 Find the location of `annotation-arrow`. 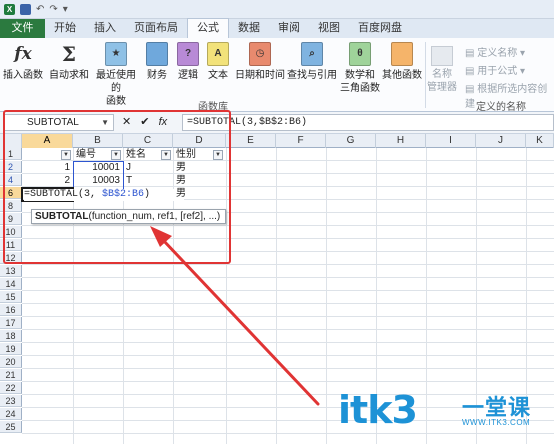

annotation-arrow is located at coordinates (235, 316).